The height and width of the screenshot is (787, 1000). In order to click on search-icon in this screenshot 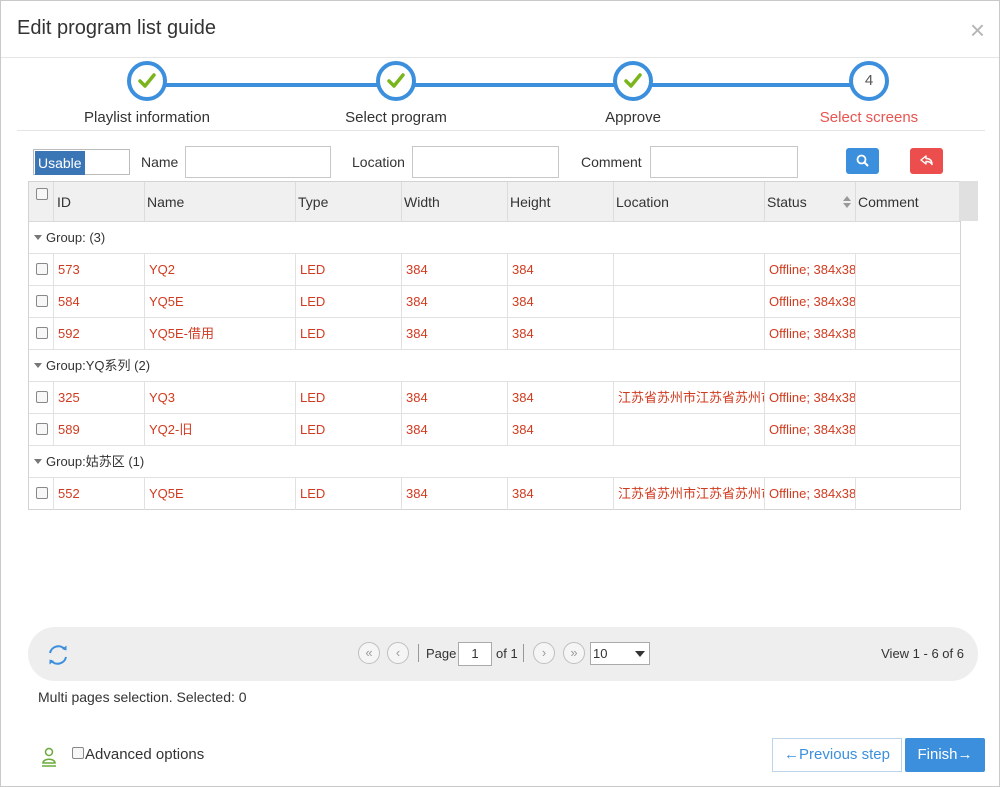, I will do `click(862, 160)`.